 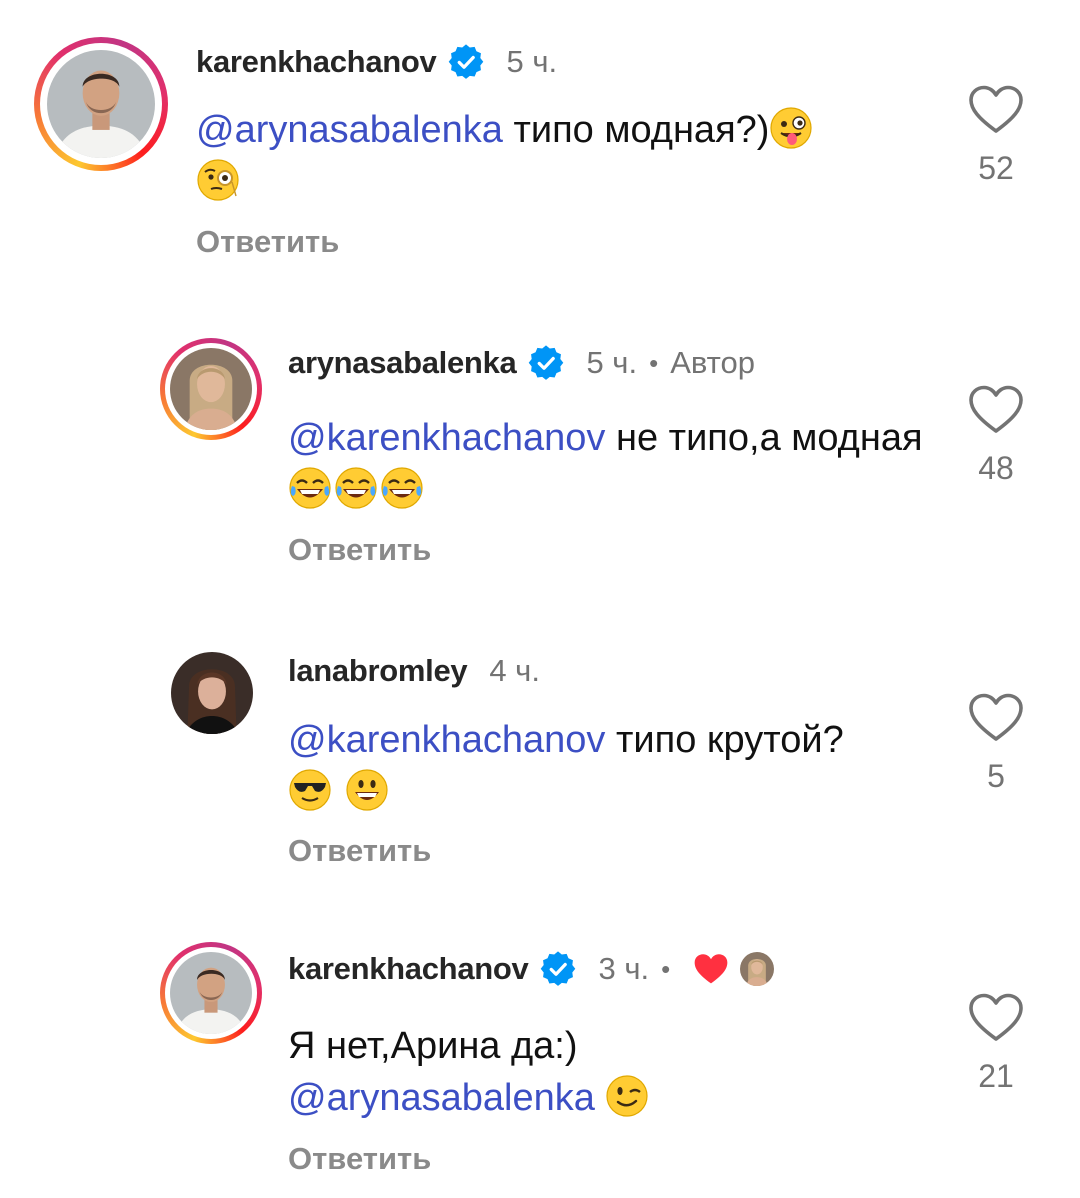 I want to click on like-count: 21, so click(x=996, y=1076).